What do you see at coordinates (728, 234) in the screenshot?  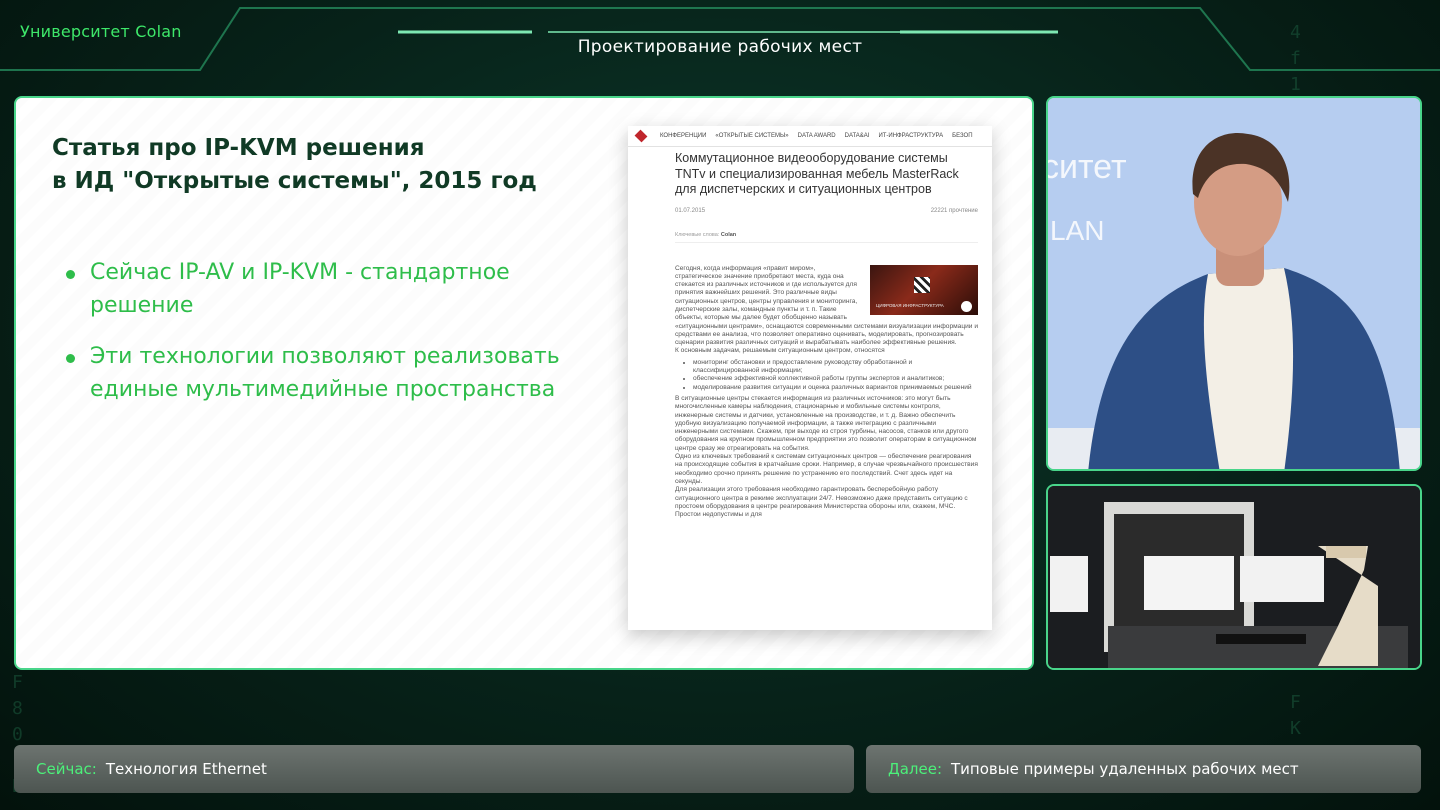 I see `article-tags-value: Colan` at bounding box center [728, 234].